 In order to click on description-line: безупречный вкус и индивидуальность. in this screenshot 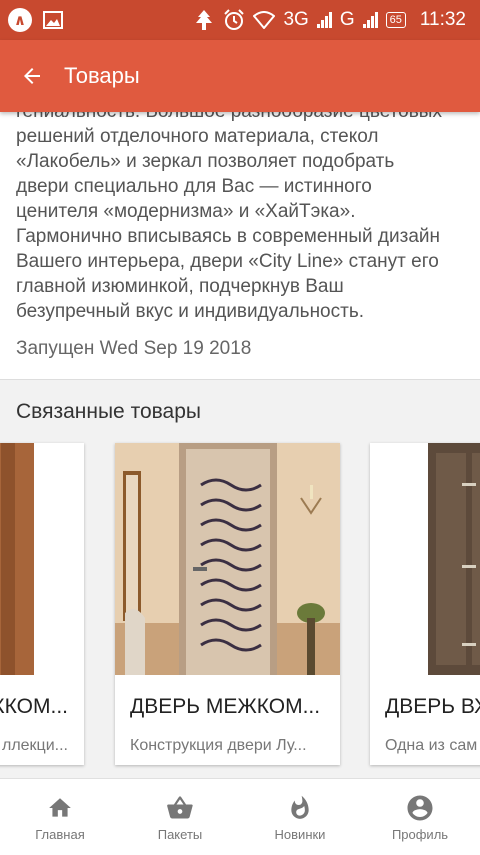, I will do `click(190, 311)`.